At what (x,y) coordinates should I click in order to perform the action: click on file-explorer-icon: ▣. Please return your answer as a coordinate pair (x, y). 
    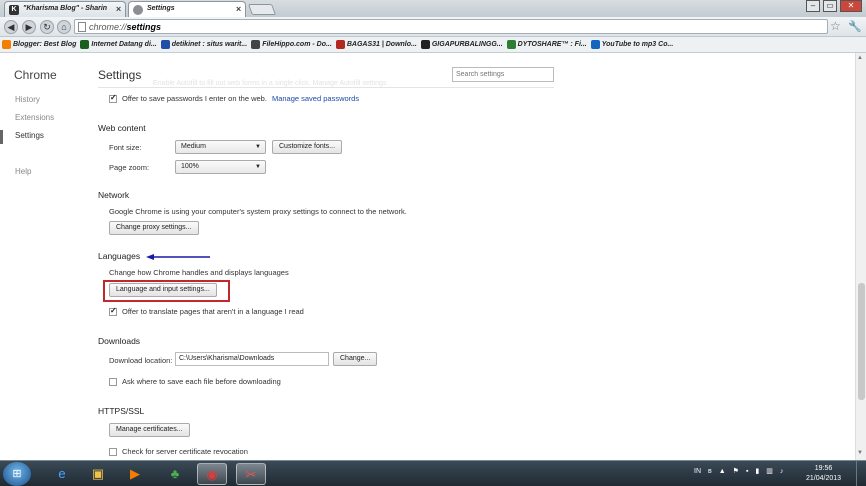
    Looking at the image, I should click on (98, 474).